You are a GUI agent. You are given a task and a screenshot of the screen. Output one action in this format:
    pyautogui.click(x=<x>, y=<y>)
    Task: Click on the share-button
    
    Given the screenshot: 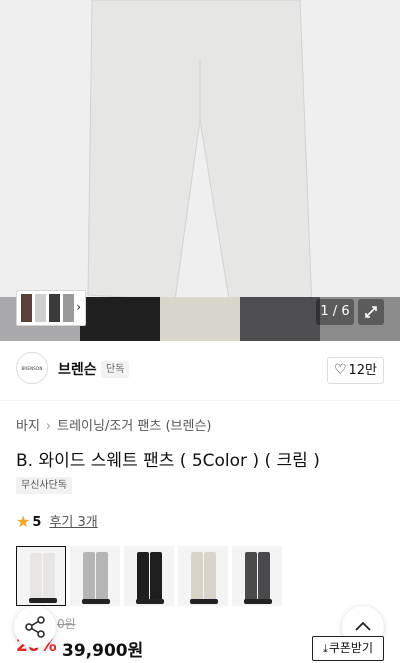 What is the action you would take?
    pyautogui.click(x=35, y=627)
    